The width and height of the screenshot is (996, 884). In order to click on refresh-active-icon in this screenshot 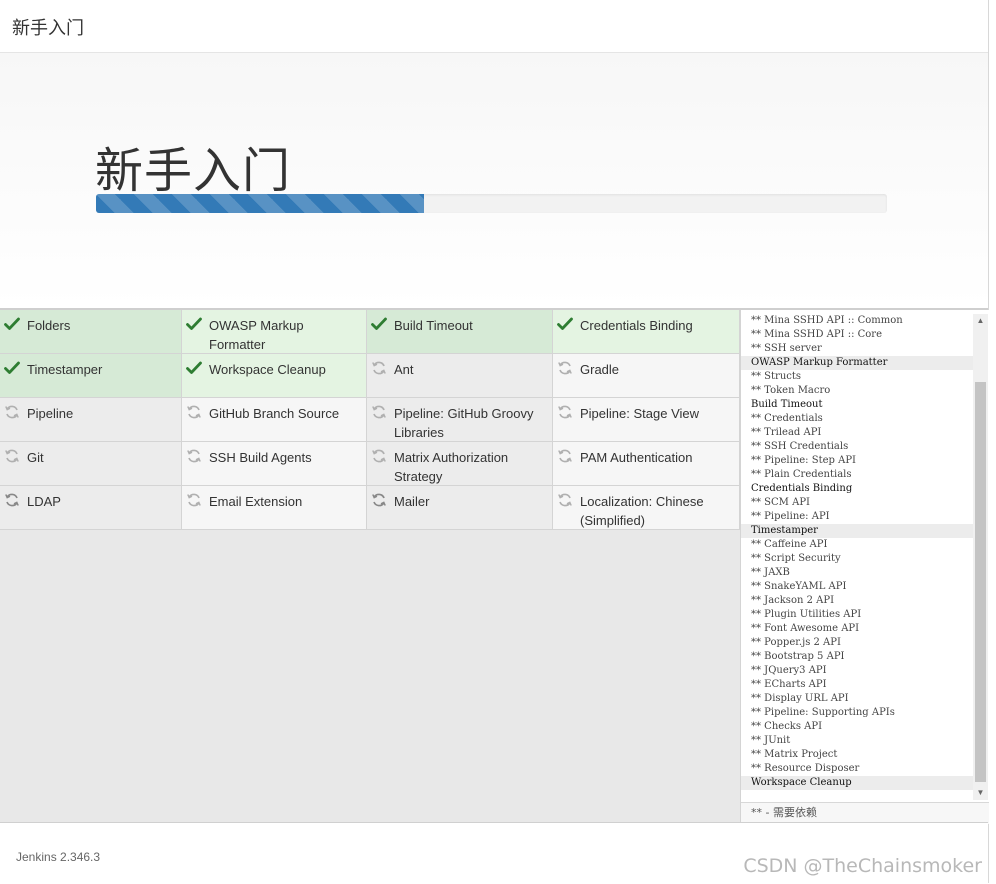, I will do `click(12, 500)`.